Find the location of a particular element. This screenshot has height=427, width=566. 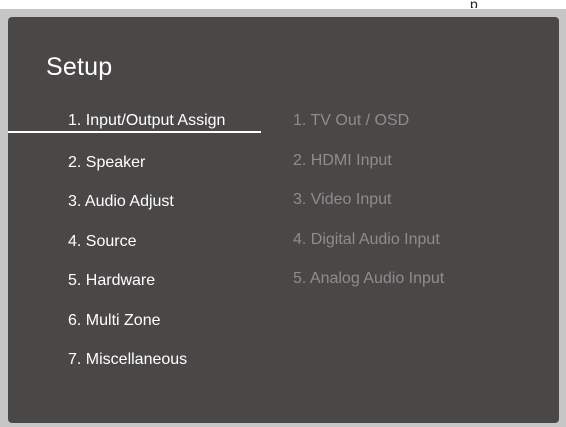

menu-item-speaker: 2. Speaker is located at coordinates (138, 171).